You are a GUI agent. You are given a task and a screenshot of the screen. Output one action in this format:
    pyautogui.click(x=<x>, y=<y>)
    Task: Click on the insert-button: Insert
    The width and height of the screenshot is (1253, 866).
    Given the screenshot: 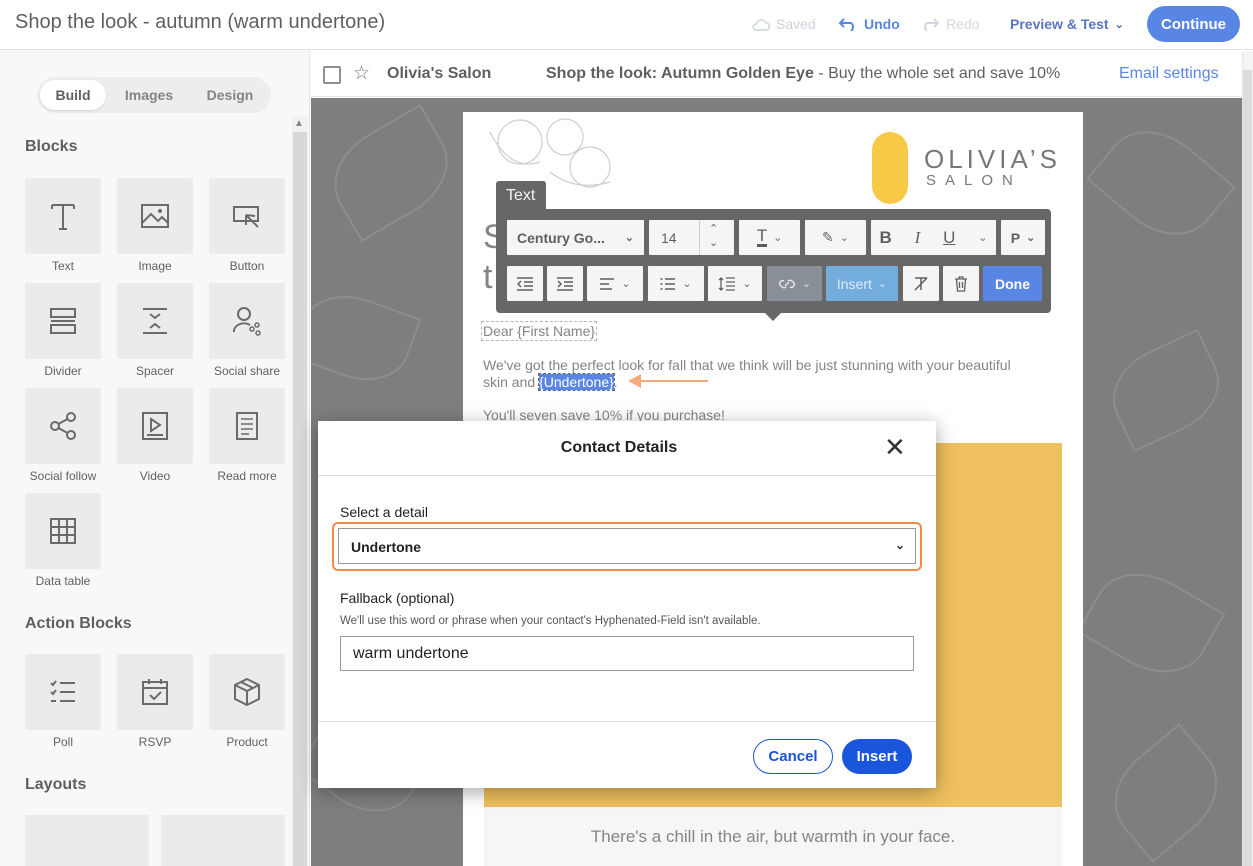 What is the action you would take?
    pyautogui.click(x=877, y=756)
    